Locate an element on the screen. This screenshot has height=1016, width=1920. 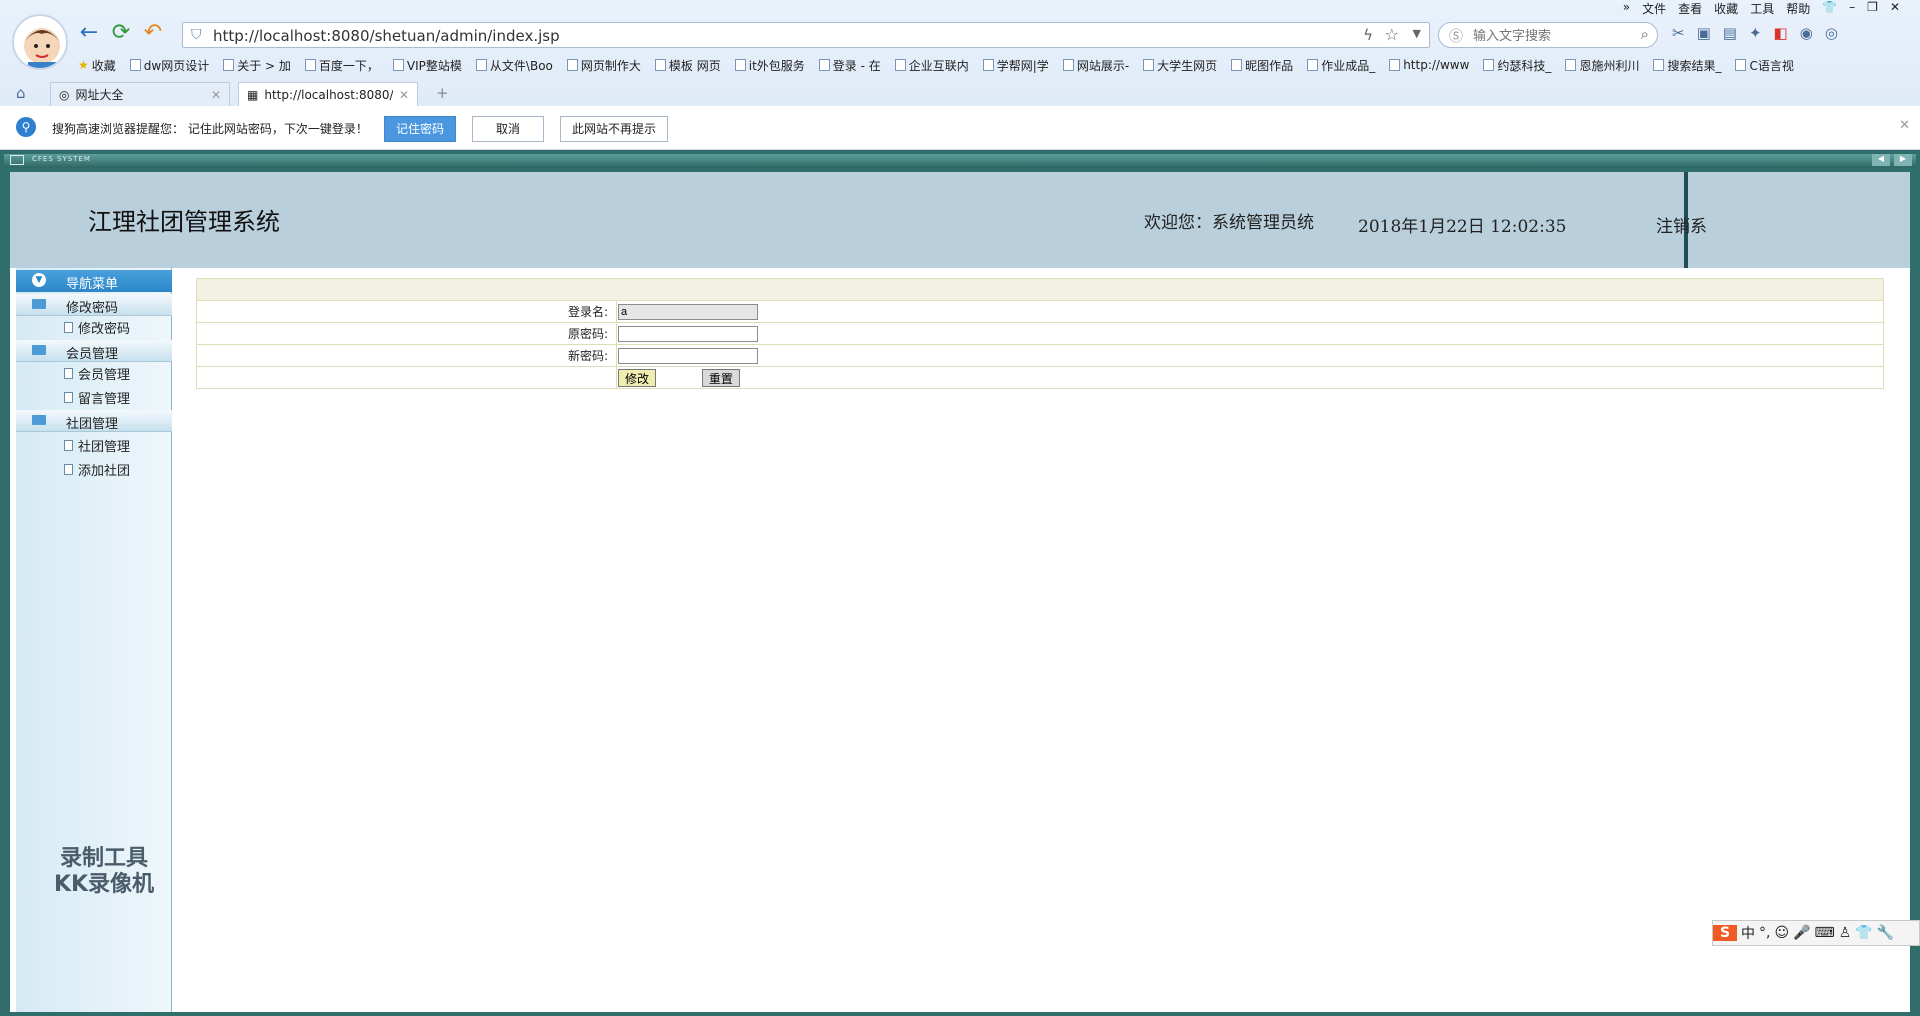
folder-icon is located at coordinates (39, 420).